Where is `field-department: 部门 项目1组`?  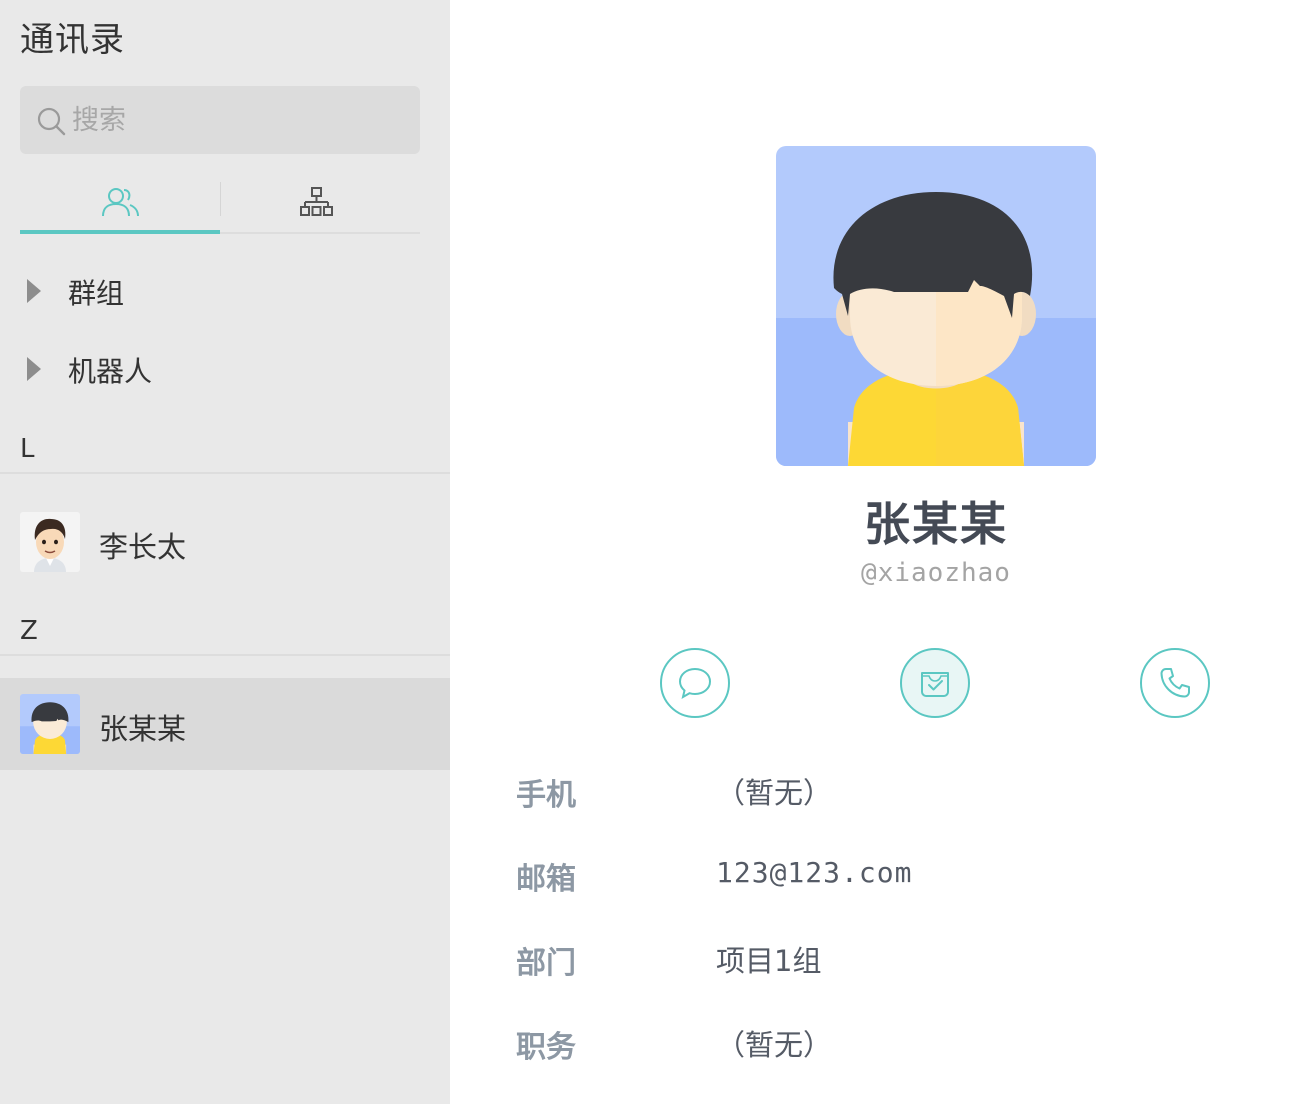
field-department: 部门 项目1组 is located at coordinates (866, 963).